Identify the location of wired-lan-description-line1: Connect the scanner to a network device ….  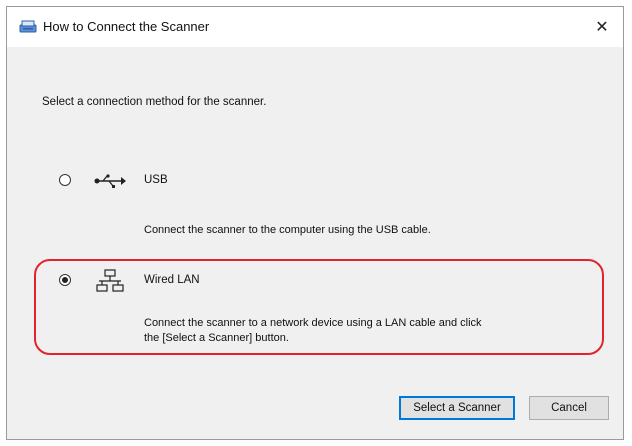
(313, 323).